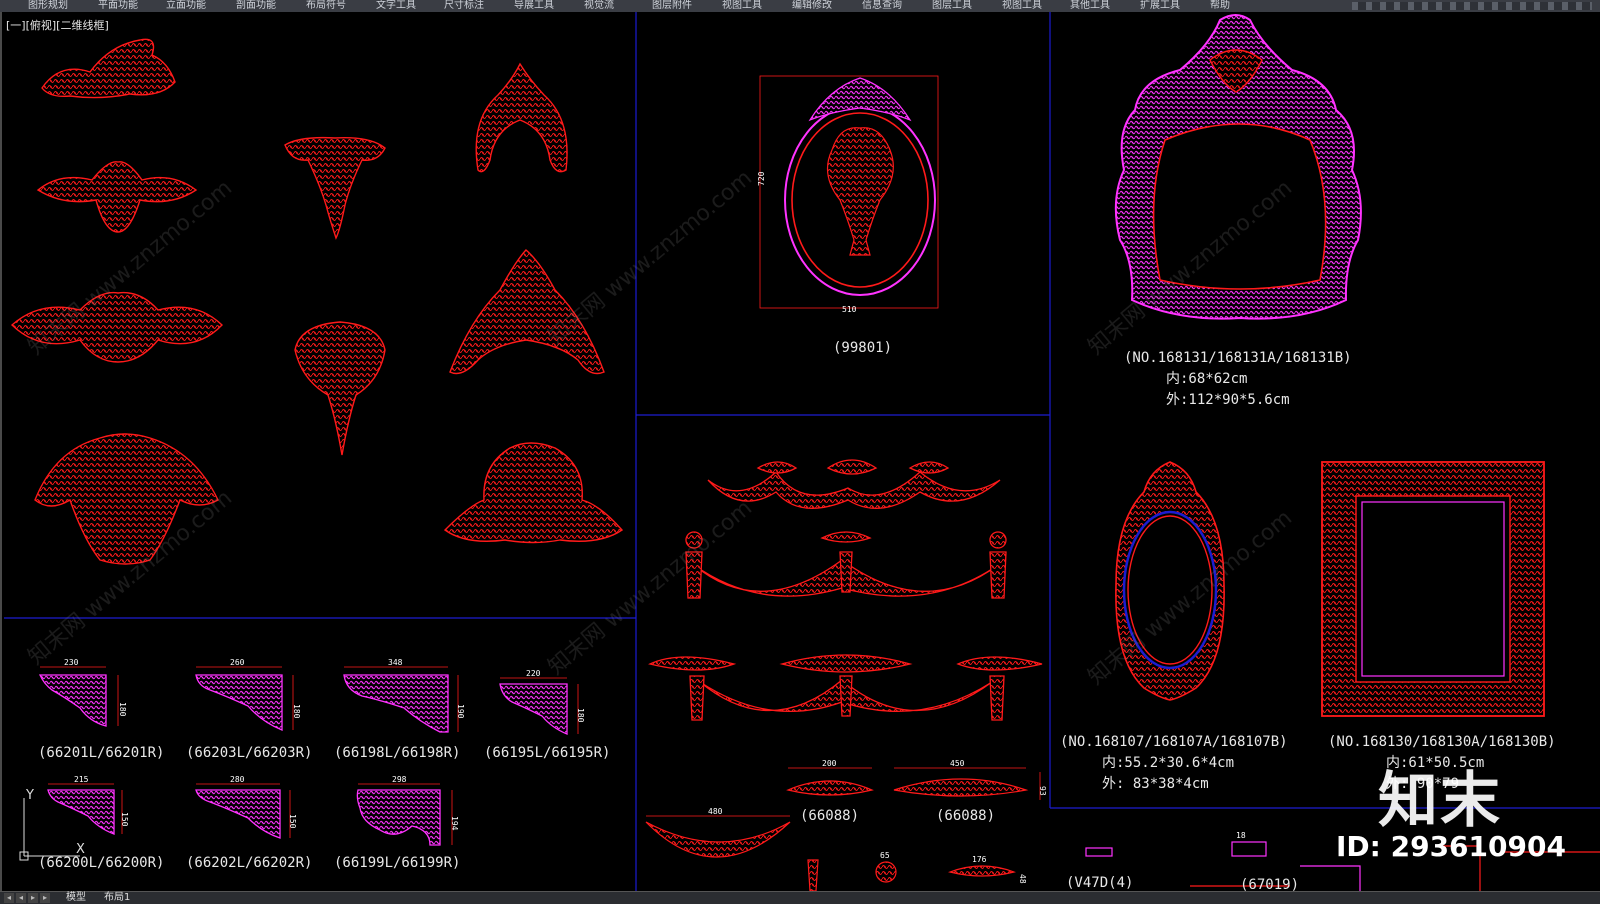 The width and height of the screenshot is (1600, 904). I want to click on dim-298: 298, so click(399, 779).